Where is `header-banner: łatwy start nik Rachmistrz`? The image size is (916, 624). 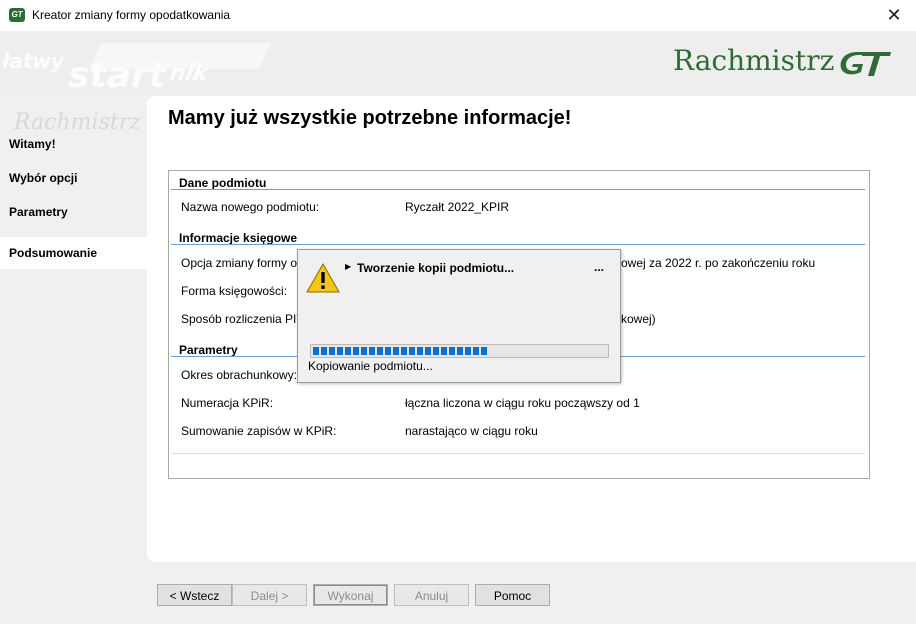 header-banner: łatwy start nik Rachmistrz is located at coordinates (458, 63).